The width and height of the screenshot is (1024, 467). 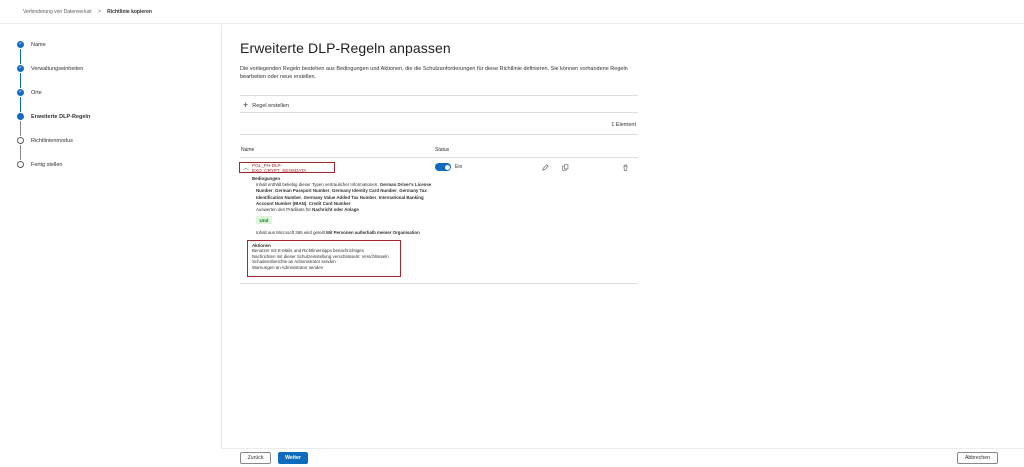 I want to click on and-badge: Und, so click(x=264, y=220).